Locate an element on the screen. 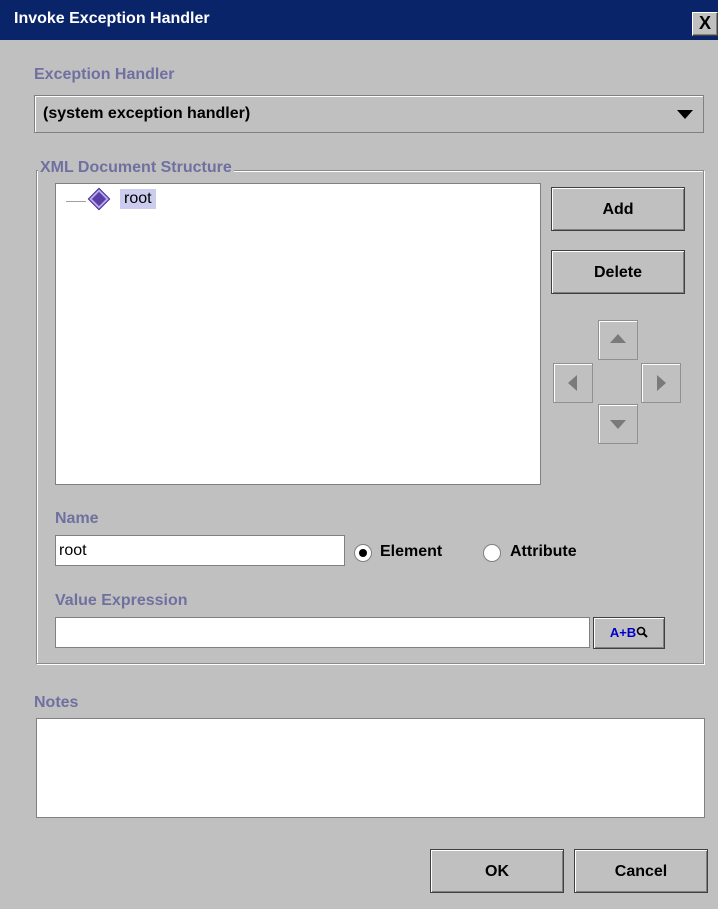 This screenshot has width=718, height=909. exception-handler-dropdown: (system exception handler) is located at coordinates (369, 114).